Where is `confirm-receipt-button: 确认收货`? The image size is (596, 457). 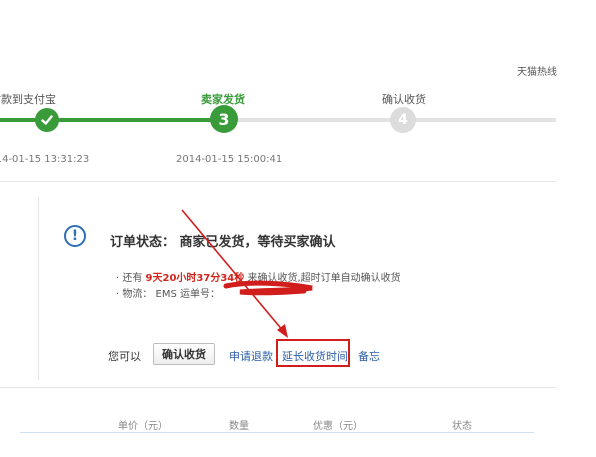
confirm-receipt-button: 确认收货 is located at coordinates (184, 354).